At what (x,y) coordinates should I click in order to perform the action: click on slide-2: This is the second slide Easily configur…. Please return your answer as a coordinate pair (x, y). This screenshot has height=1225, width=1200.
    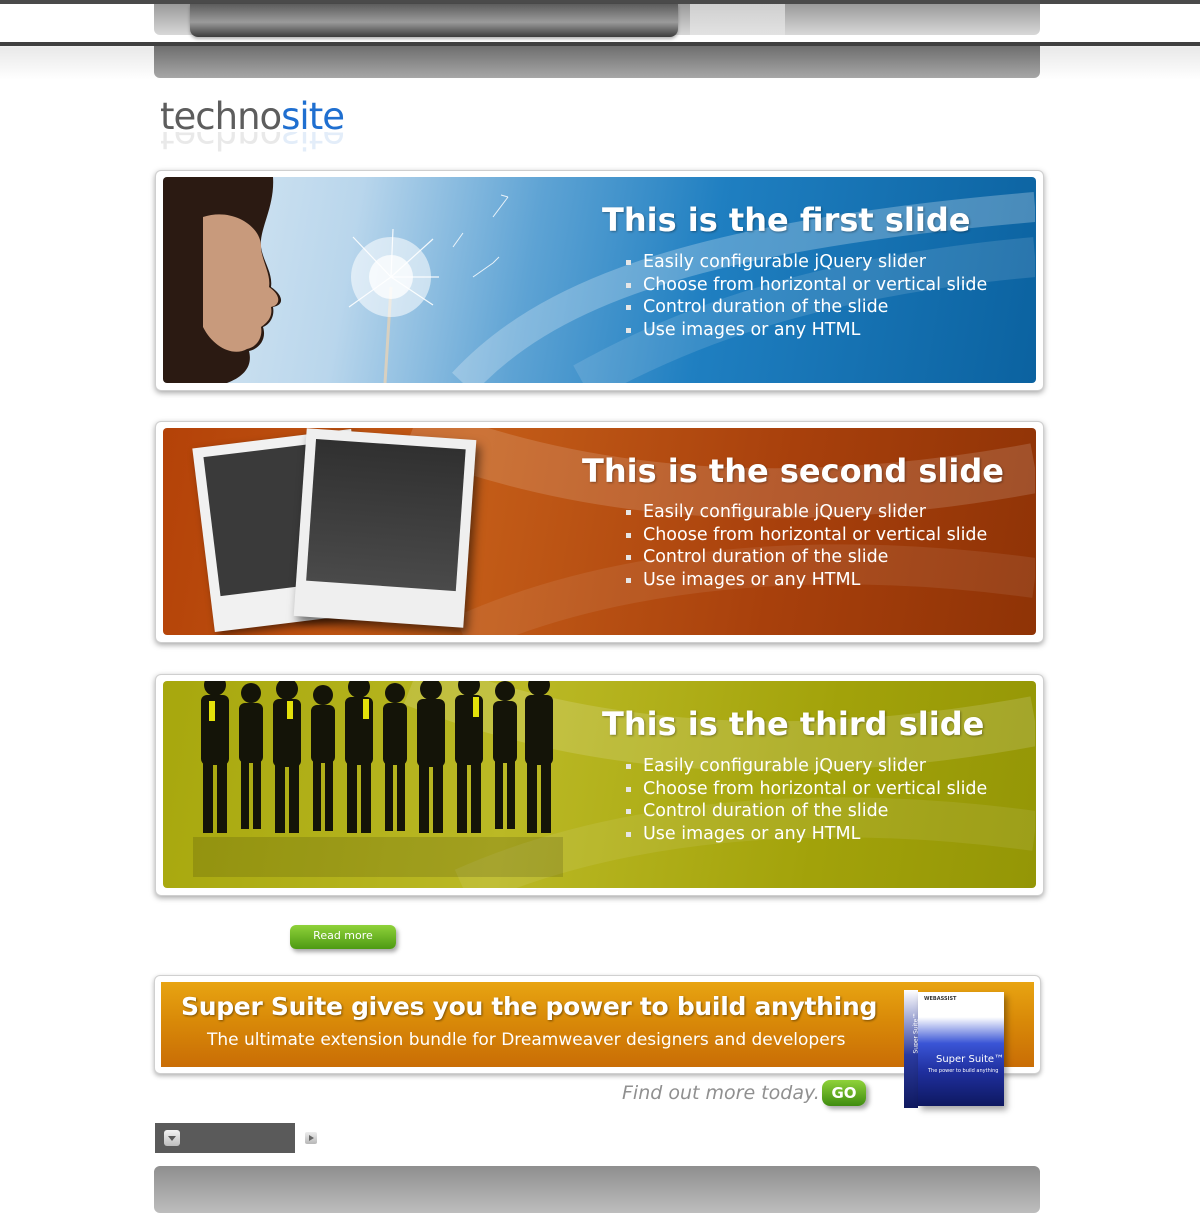
    Looking at the image, I should click on (599, 532).